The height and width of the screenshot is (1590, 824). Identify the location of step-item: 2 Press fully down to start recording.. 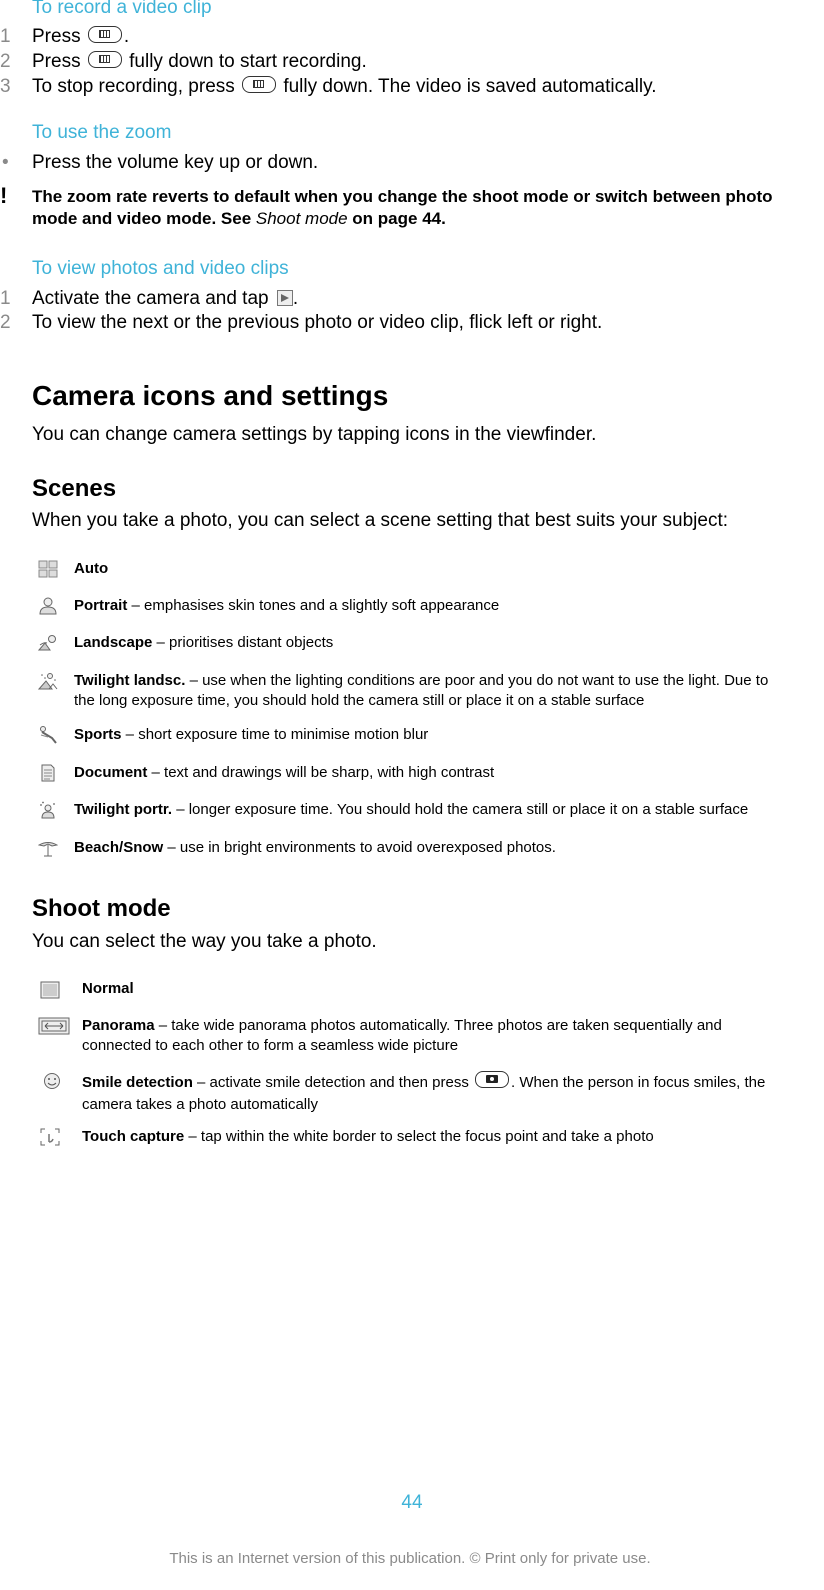
(183, 61).